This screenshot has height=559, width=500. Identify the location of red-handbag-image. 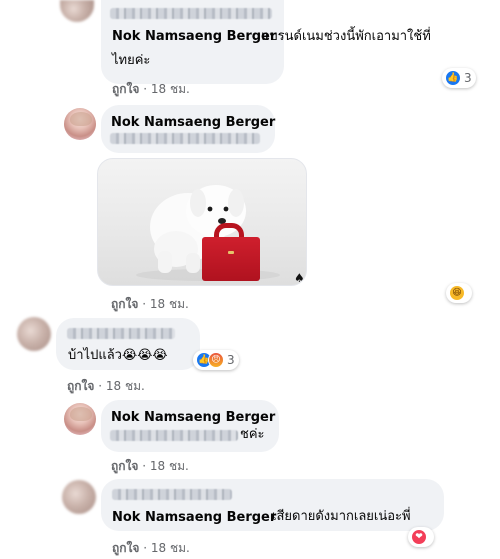
(231, 259).